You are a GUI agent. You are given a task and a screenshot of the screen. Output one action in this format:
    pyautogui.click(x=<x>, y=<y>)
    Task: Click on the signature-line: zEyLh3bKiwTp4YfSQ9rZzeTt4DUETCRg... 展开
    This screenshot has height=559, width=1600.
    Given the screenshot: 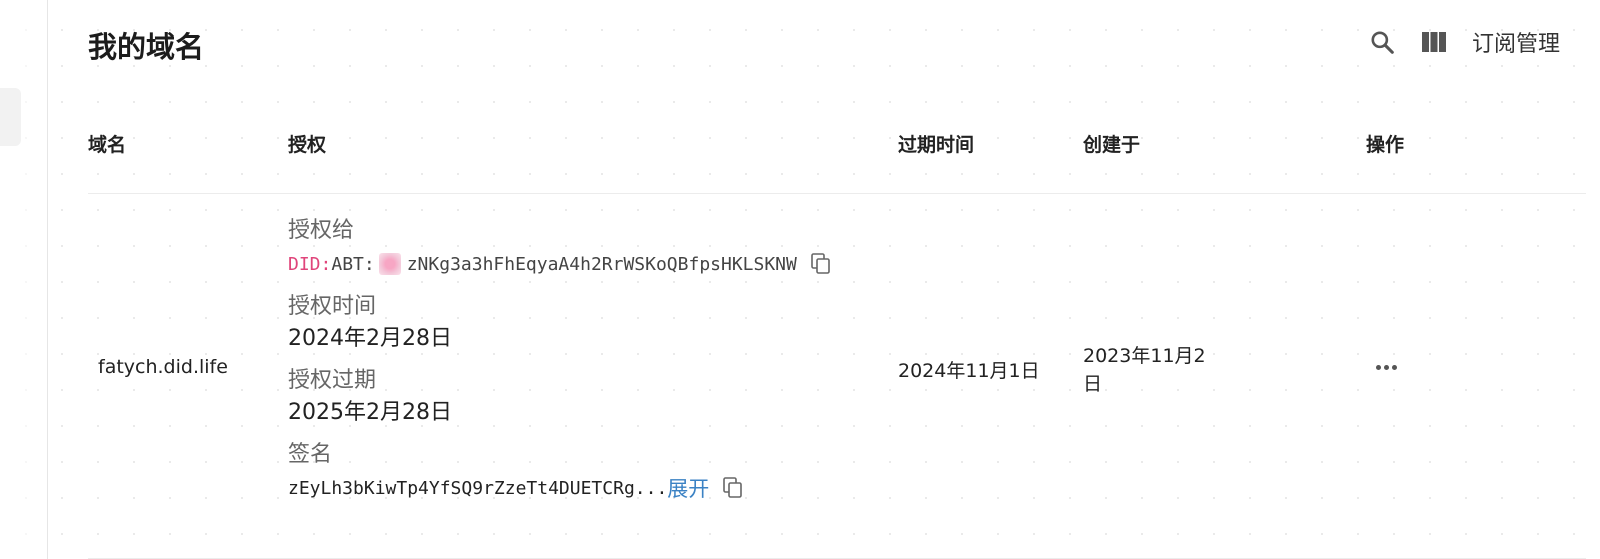 What is the action you would take?
    pyautogui.click(x=588, y=488)
    